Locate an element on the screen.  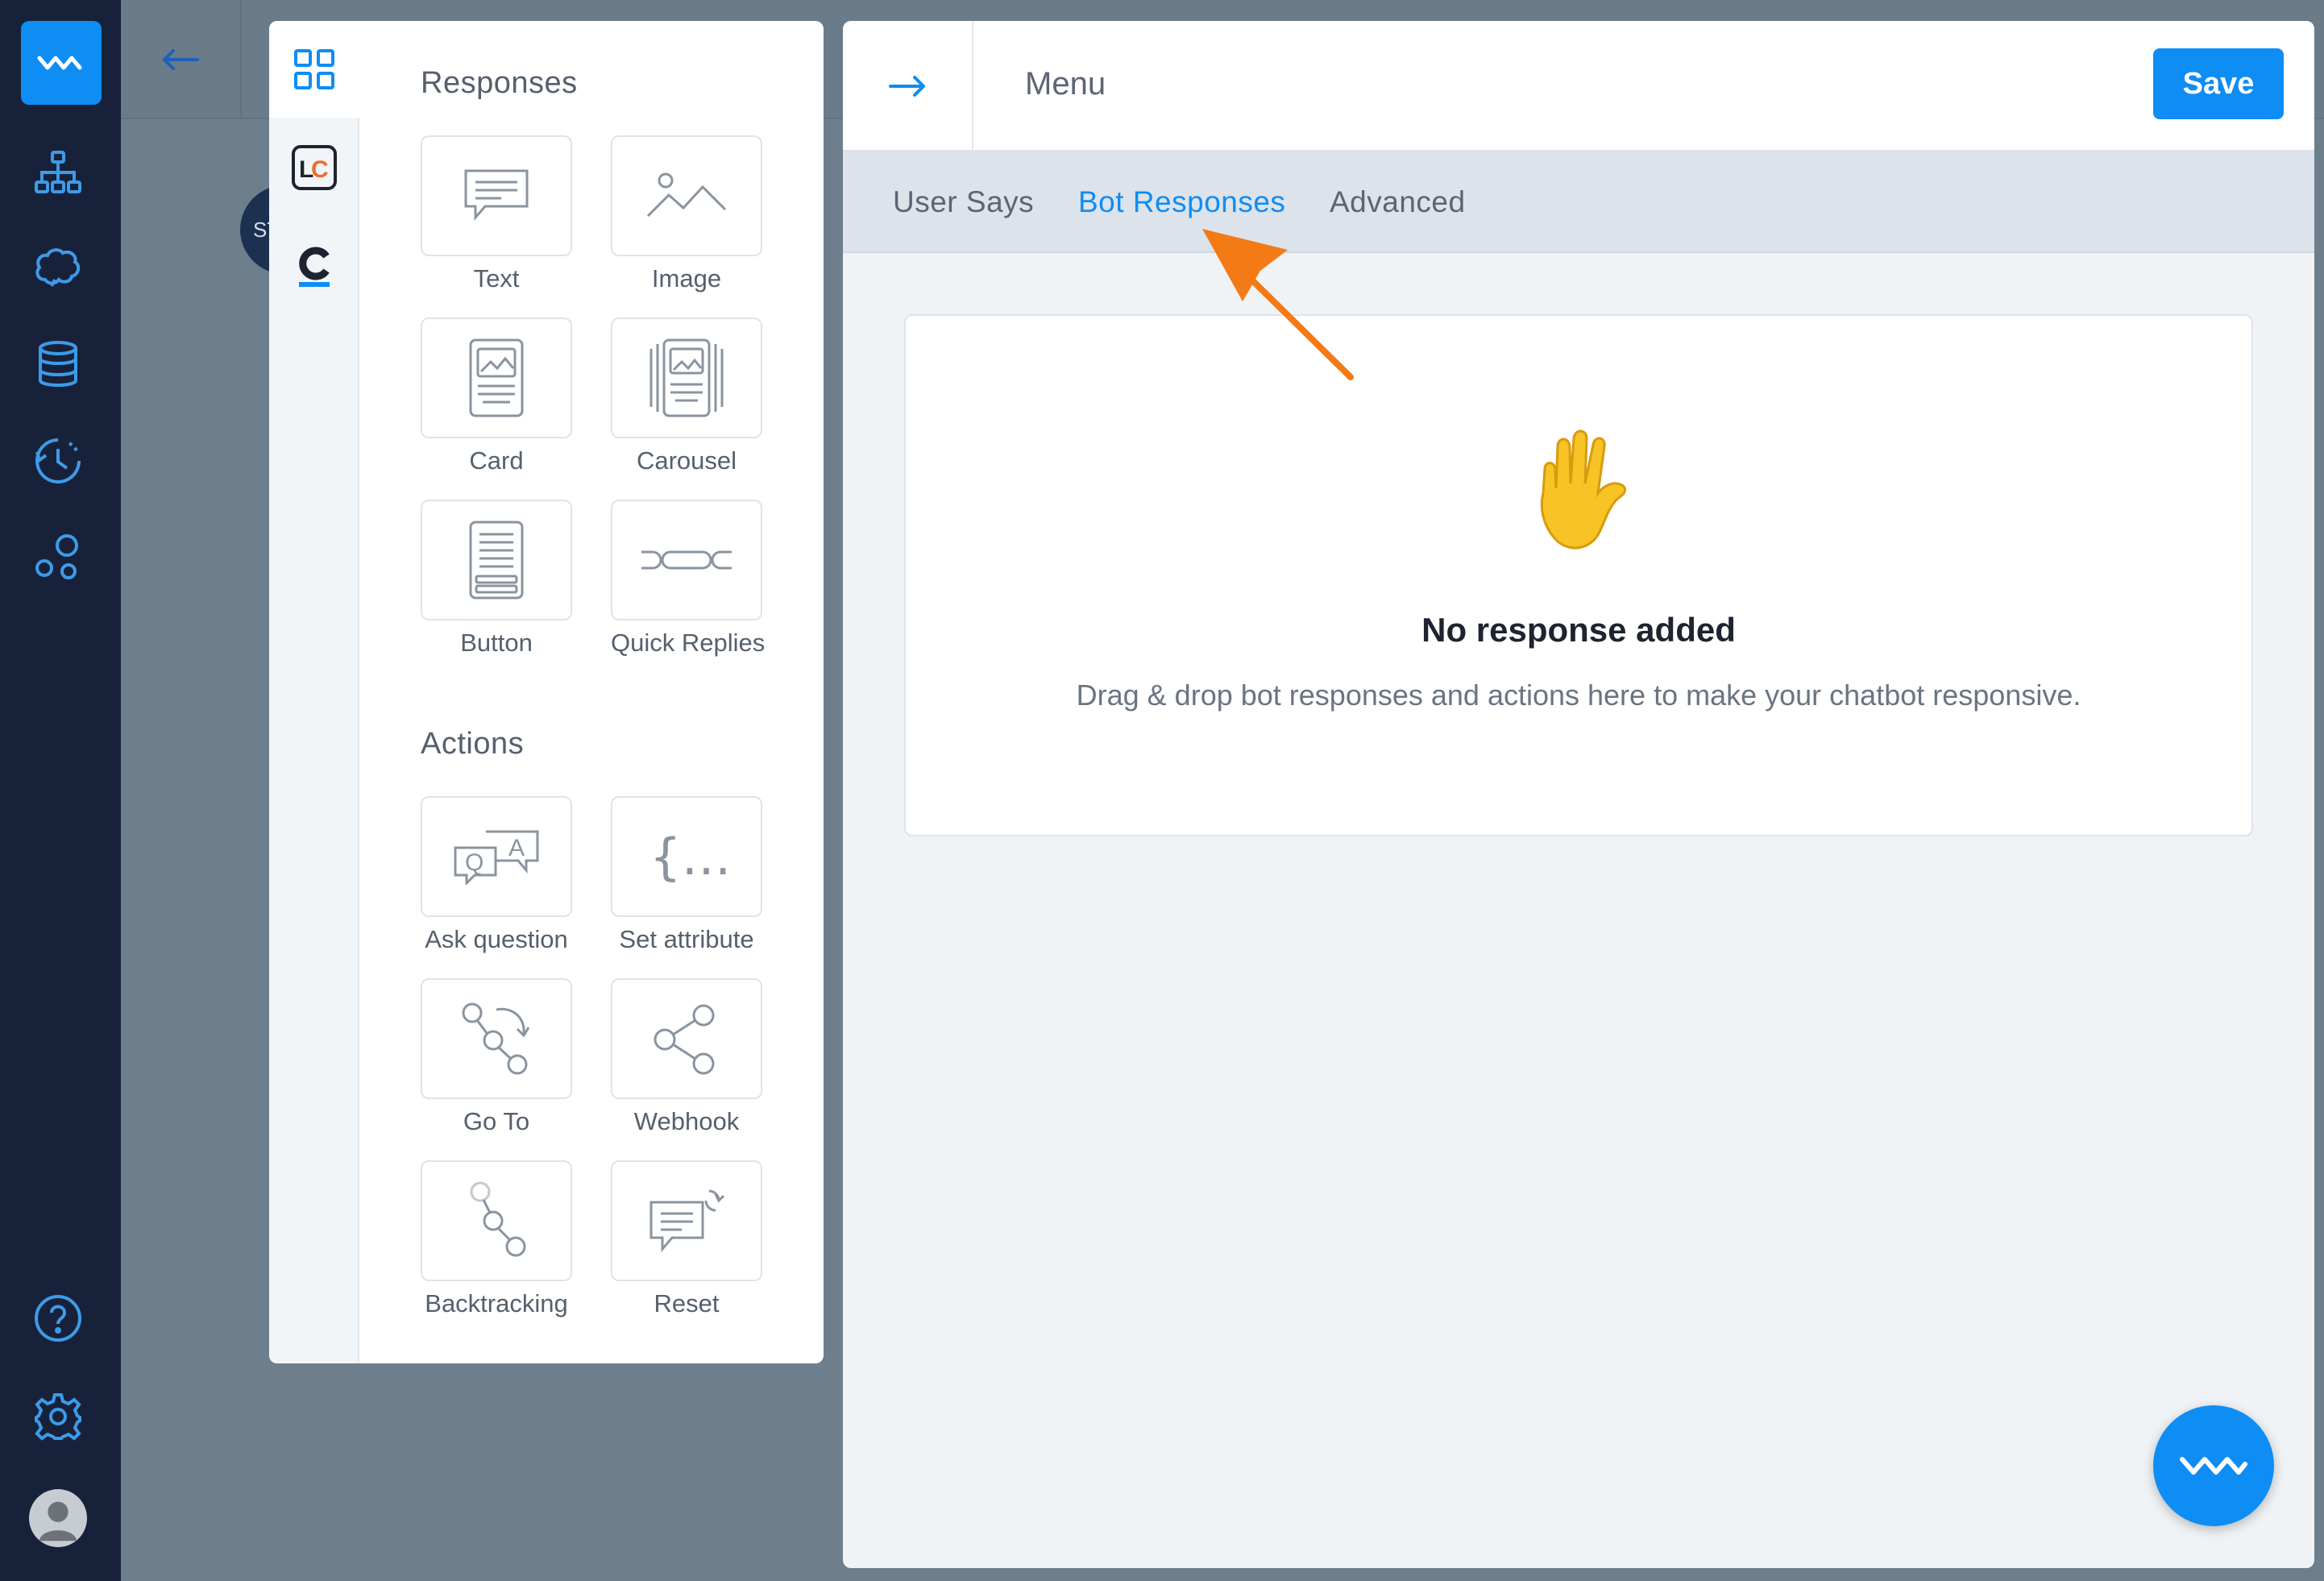
chatbot-c-icon is located at coordinates (314, 267).